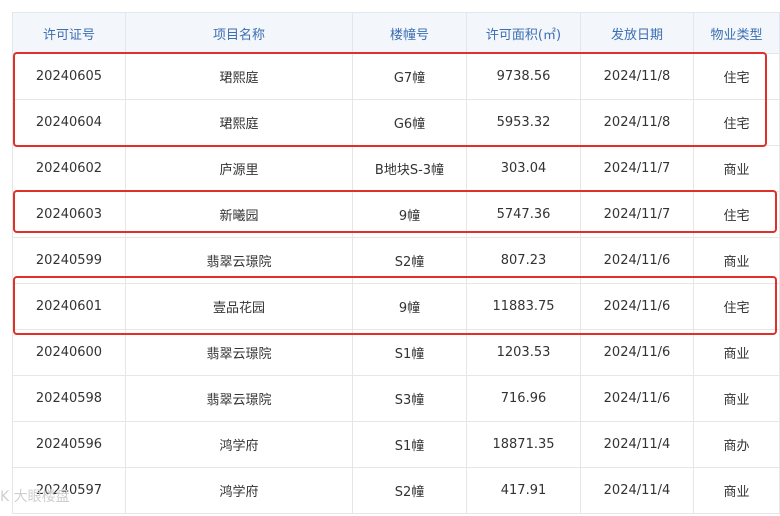 The height and width of the screenshot is (516, 780). Describe the element at coordinates (736, 33) in the screenshot. I see `header-property-type: 物业类型` at that location.